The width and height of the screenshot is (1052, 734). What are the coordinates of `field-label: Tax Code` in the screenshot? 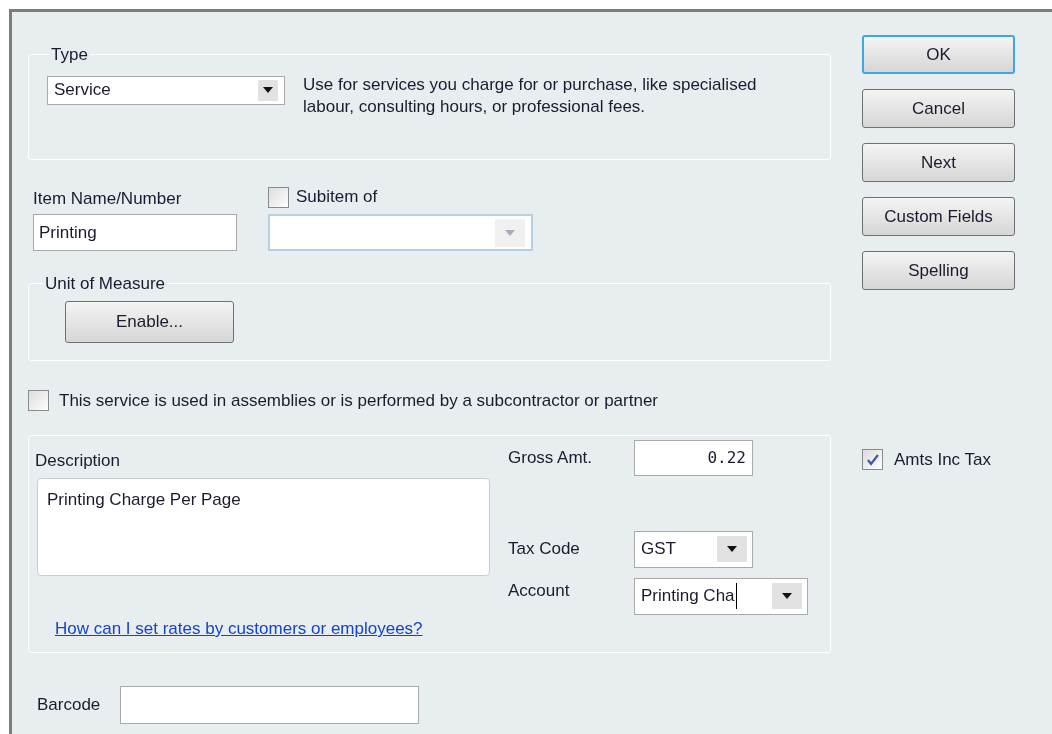 It's located at (544, 549).